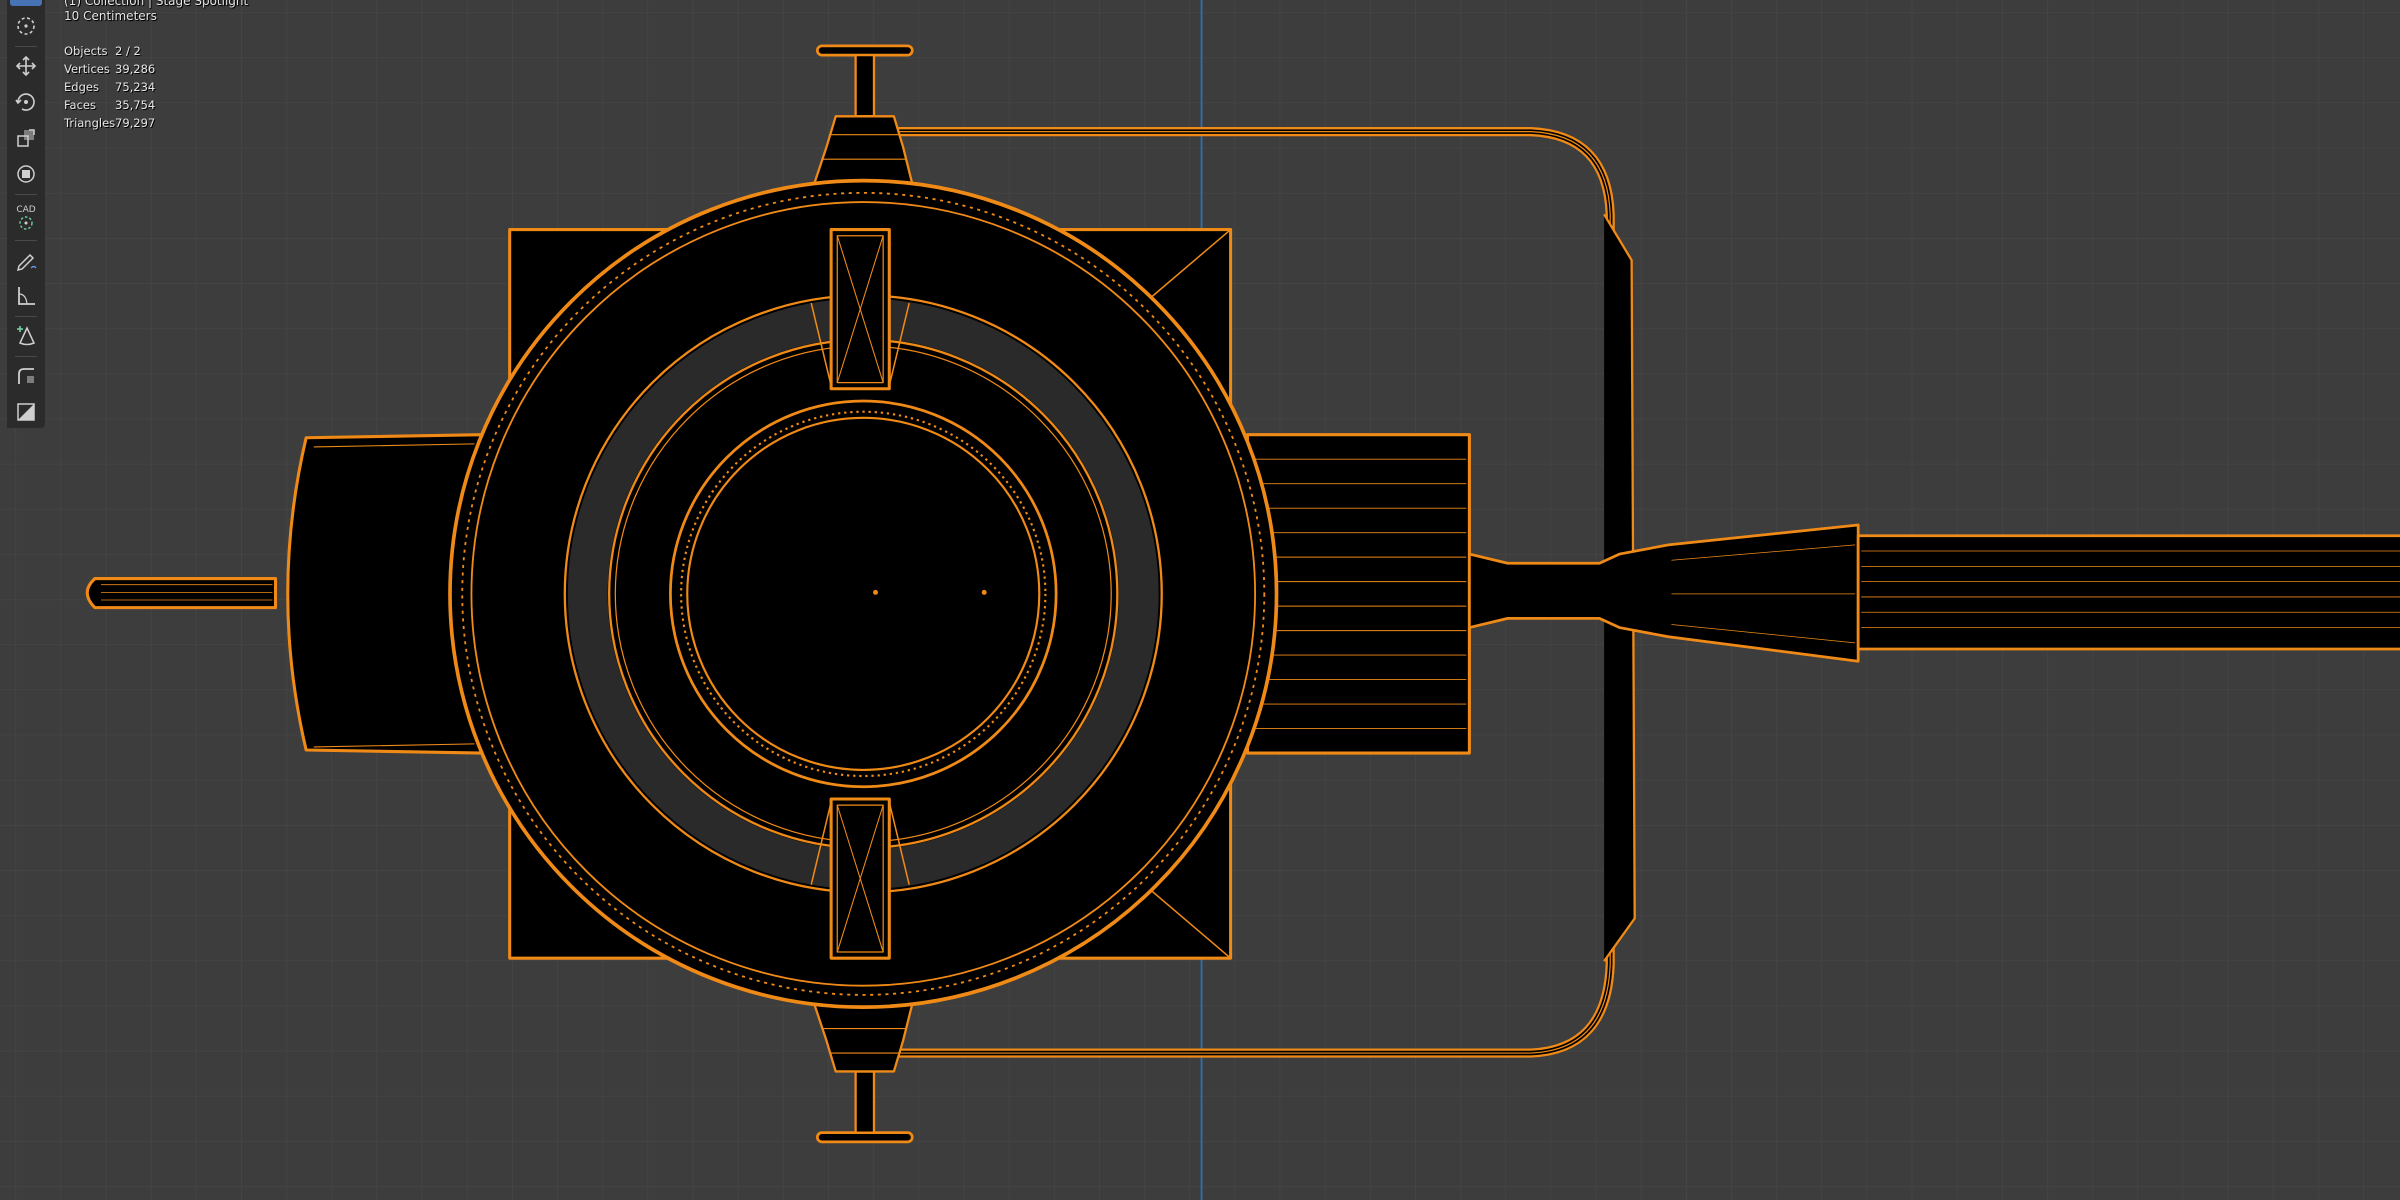  I want to click on stat-label: Edges, so click(81, 87).